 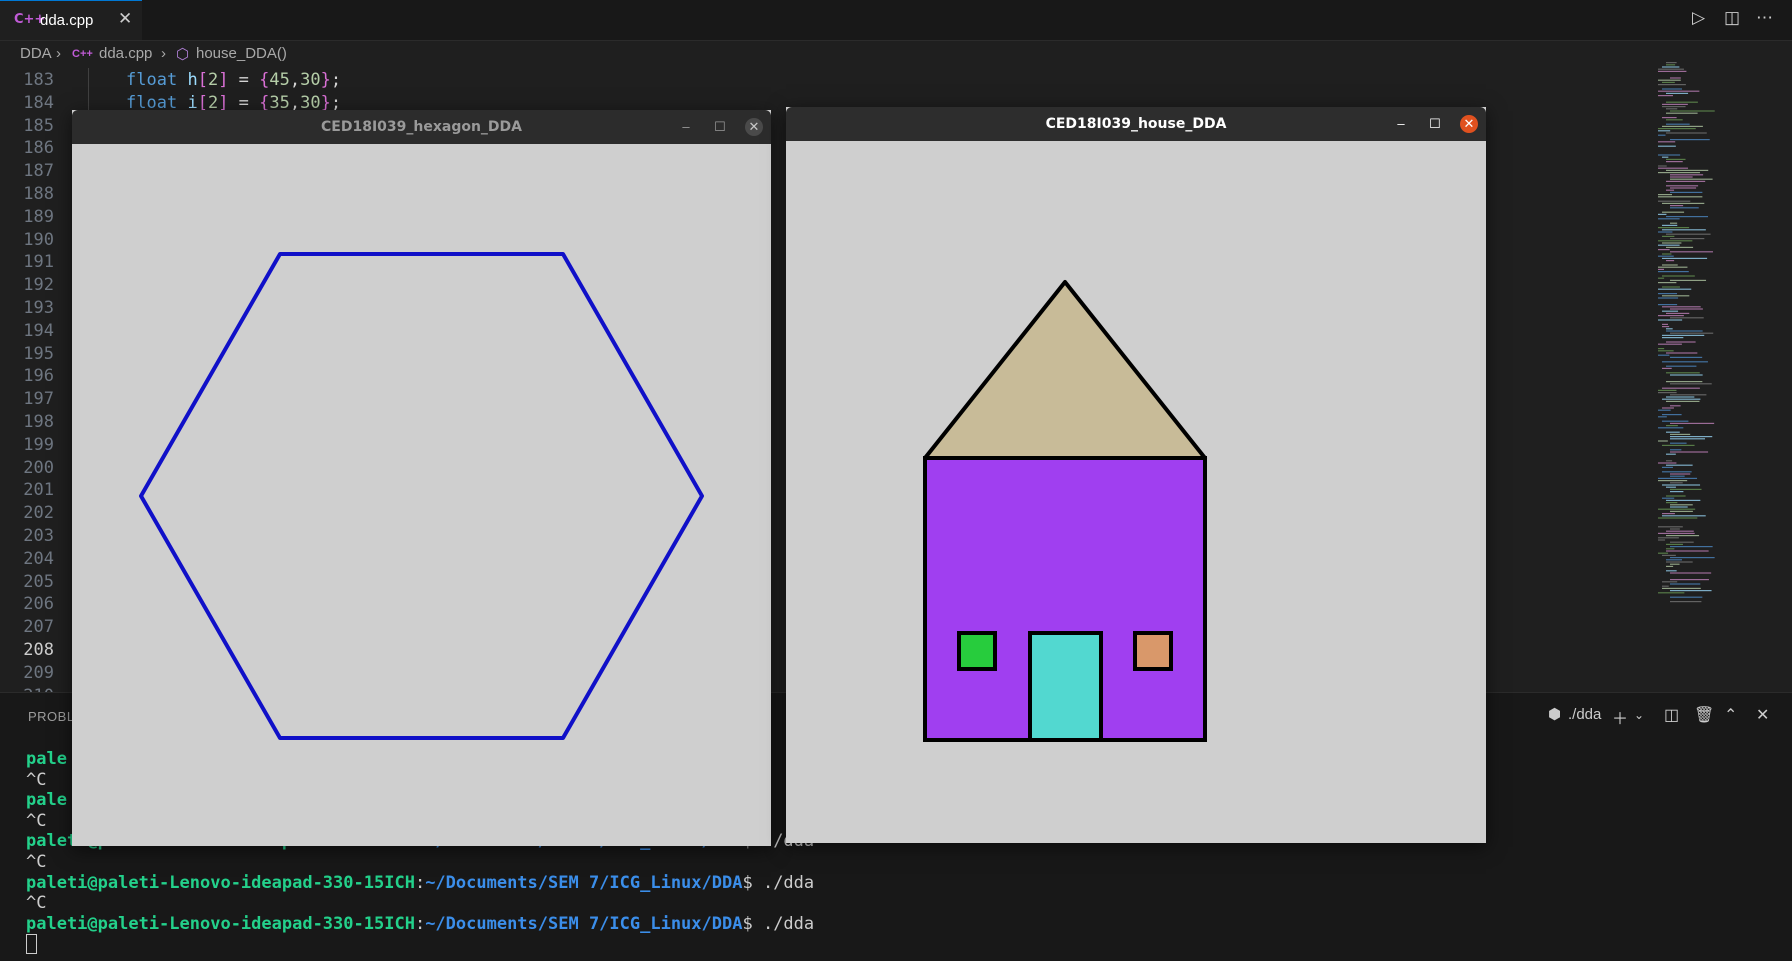 I want to click on cpp-file-icon: C++, so click(x=82, y=54).